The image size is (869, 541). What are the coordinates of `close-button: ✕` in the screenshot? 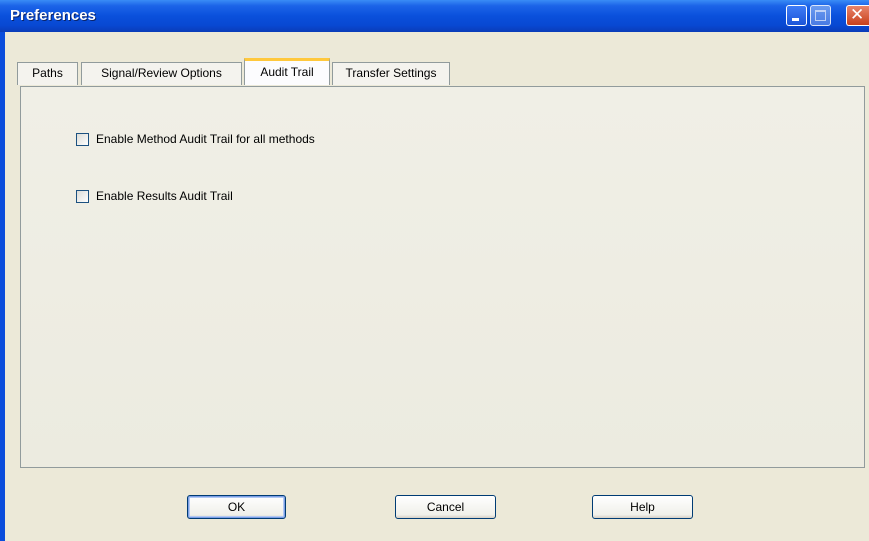 It's located at (857, 15).